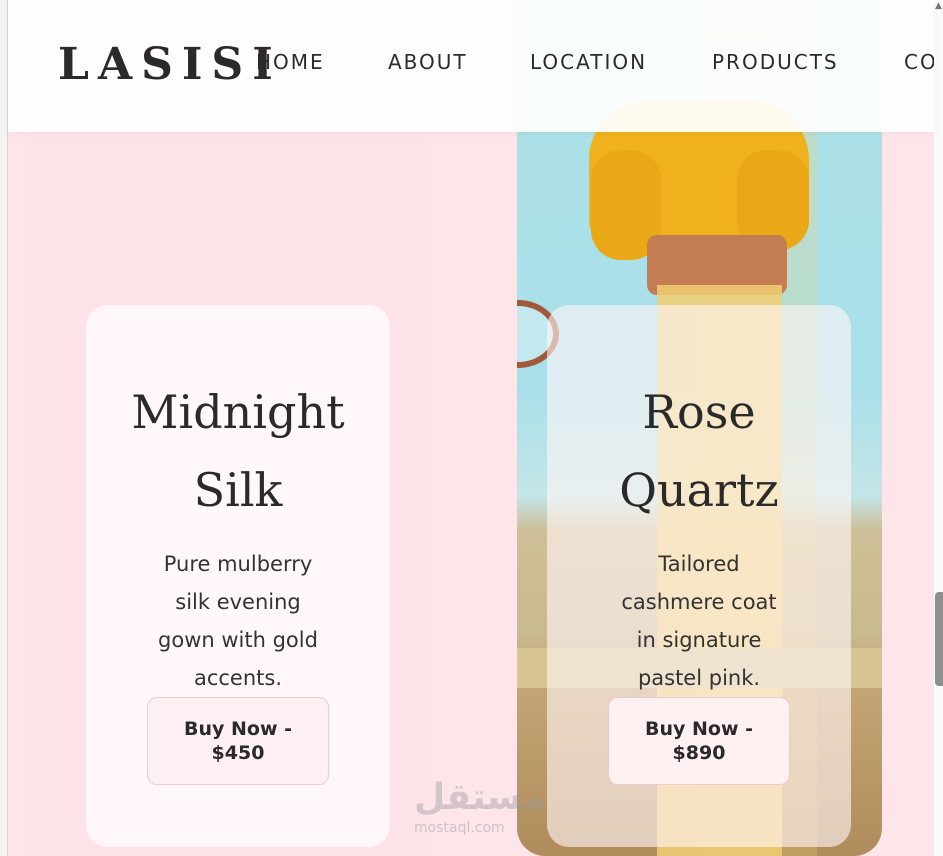 The image size is (943, 856). What do you see at coordinates (938, 7) in the screenshot?
I see `chevron-up-icon: ▲` at bounding box center [938, 7].